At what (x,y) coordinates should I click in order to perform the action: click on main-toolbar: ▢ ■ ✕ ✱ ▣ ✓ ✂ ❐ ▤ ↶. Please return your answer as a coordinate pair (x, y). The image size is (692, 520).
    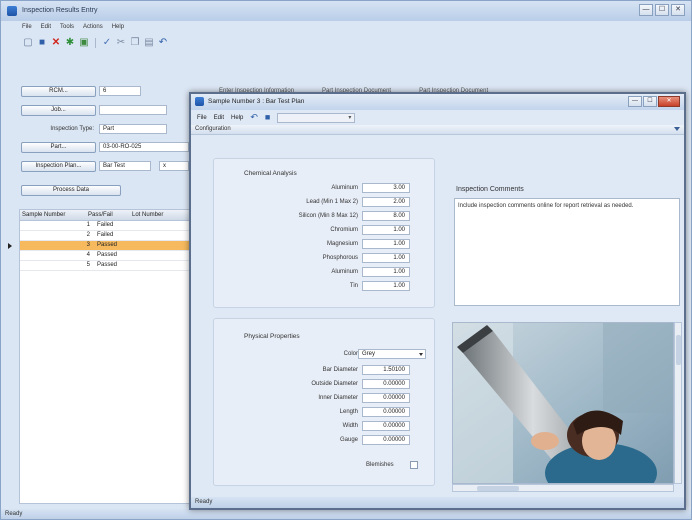
    Looking at the image, I should click on (95, 43).